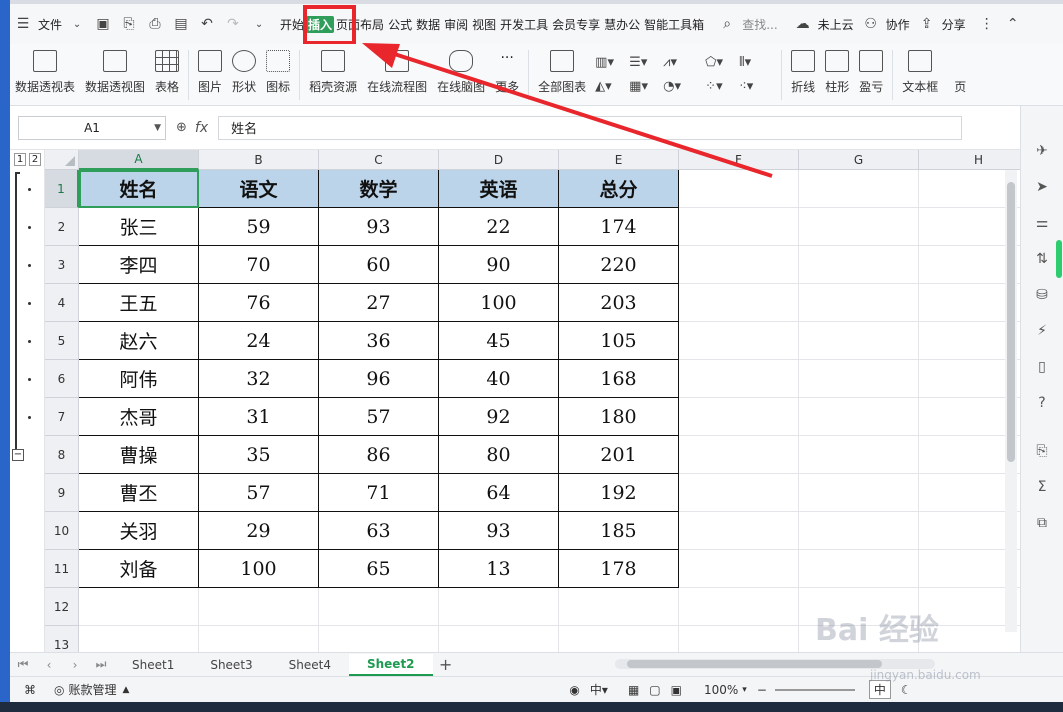 The image size is (1063, 712). What do you see at coordinates (859, 417) in the screenshot?
I see `cell-G7` at bounding box center [859, 417].